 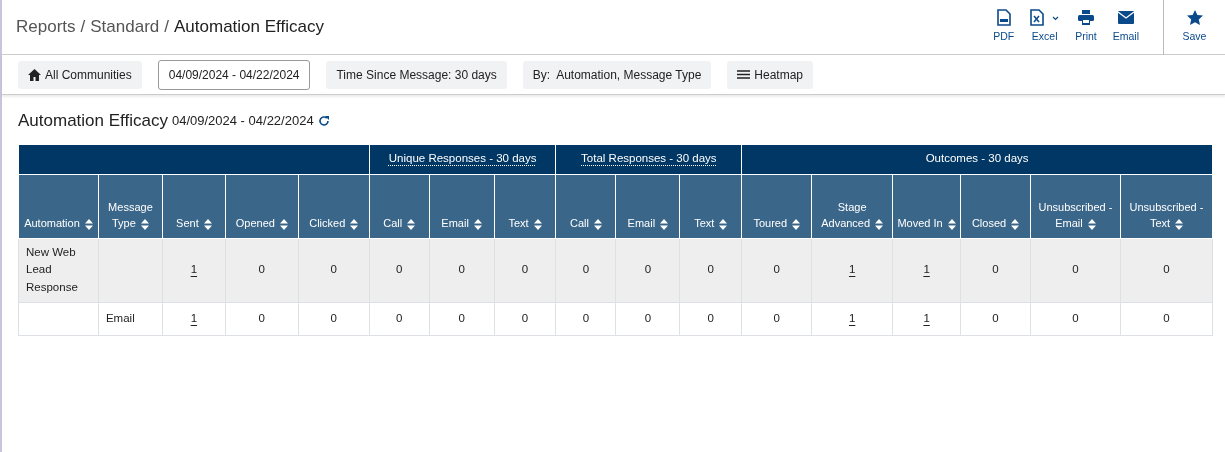 I want to click on group-header: Unique Responses - 30 days, so click(x=462, y=159).